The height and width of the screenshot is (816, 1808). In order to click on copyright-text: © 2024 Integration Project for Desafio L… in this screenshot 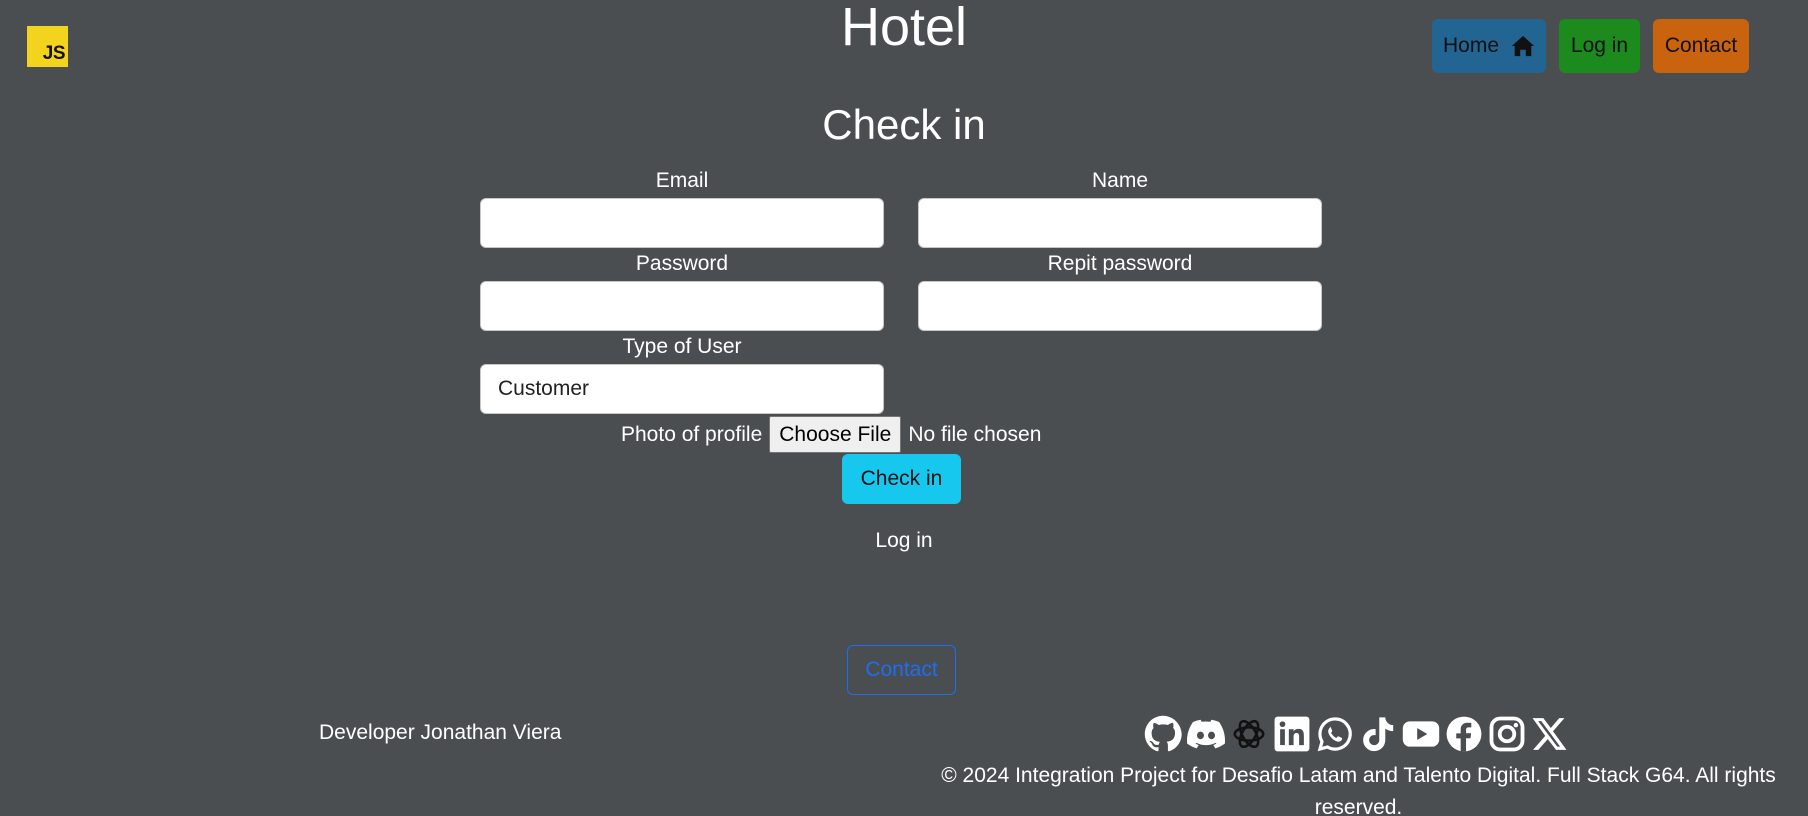, I will do `click(1358, 790)`.